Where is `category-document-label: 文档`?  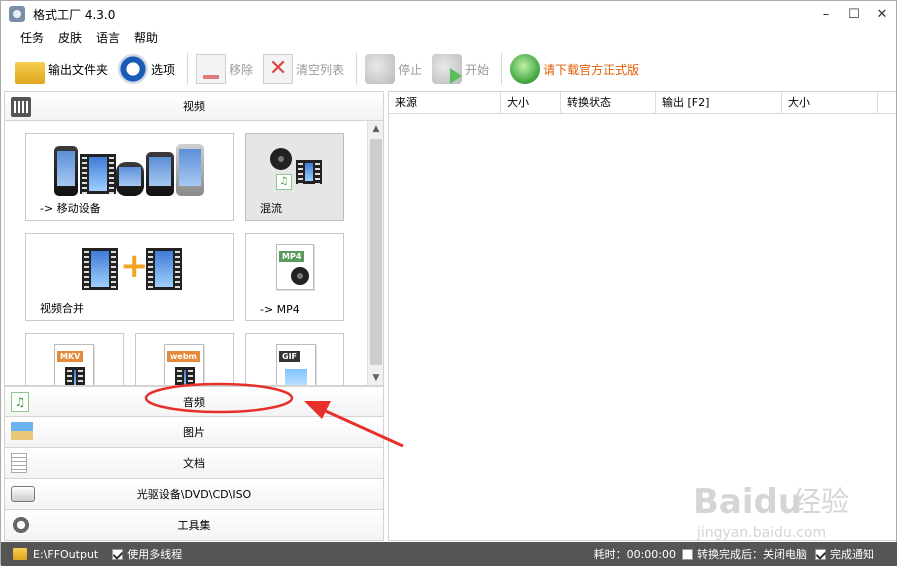
category-document-label: 文档 is located at coordinates (194, 463).